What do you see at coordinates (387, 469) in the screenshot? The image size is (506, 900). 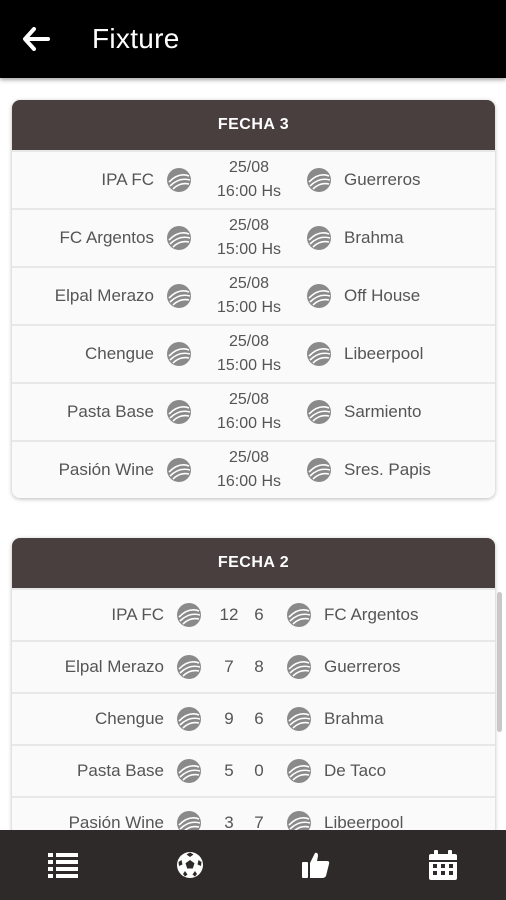 I see `away-team: Sres. Papis` at bounding box center [387, 469].